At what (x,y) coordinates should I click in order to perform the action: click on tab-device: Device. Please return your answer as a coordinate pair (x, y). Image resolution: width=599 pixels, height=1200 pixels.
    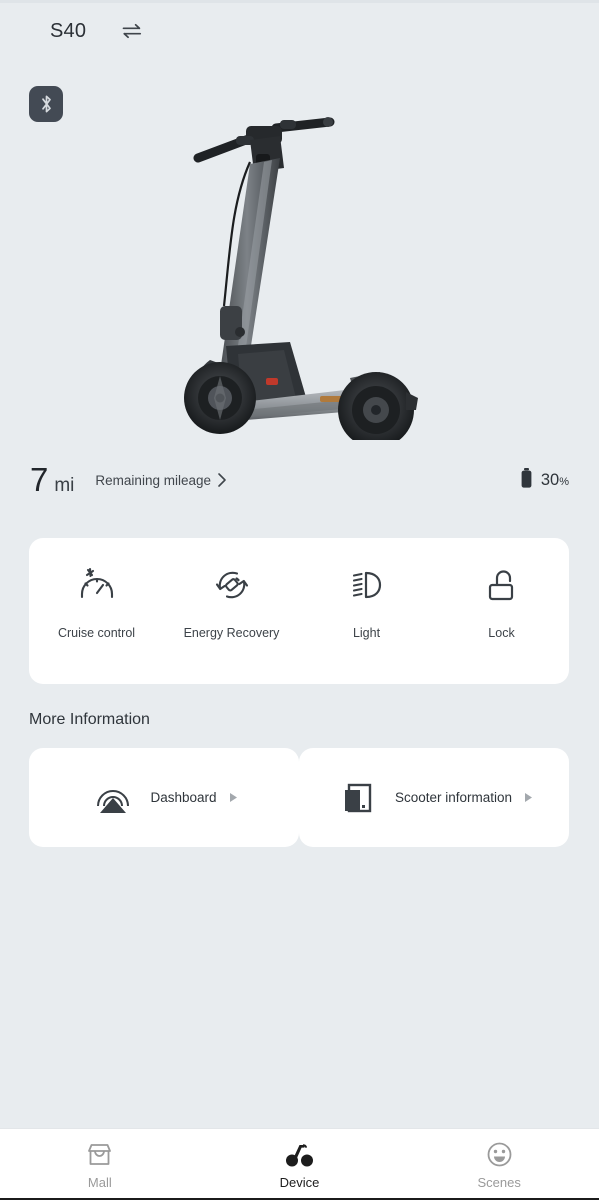
    Looking at the image, I should click on (300, 1165).